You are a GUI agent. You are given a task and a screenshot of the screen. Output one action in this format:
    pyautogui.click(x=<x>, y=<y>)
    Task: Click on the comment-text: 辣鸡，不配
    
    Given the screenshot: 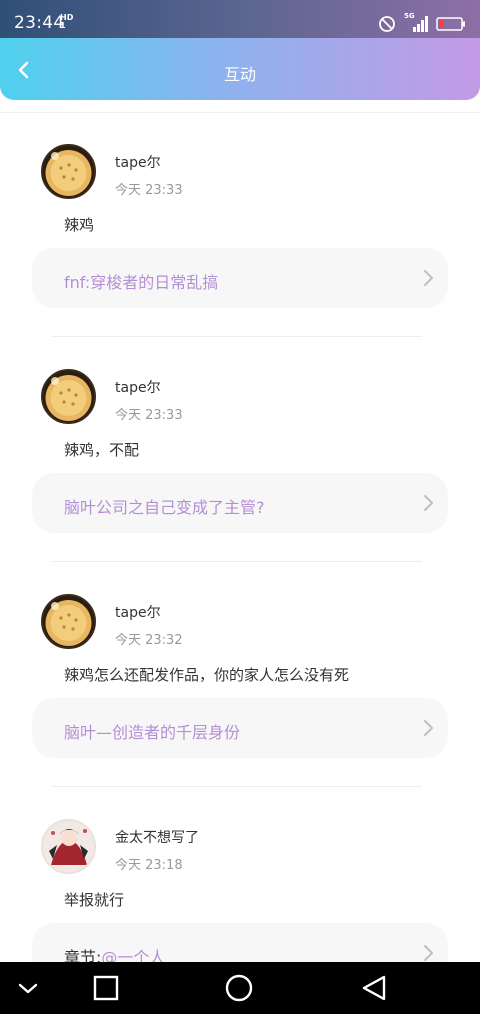 What is the action you would take?
    pyautogui.click(x=102, y=450)
    